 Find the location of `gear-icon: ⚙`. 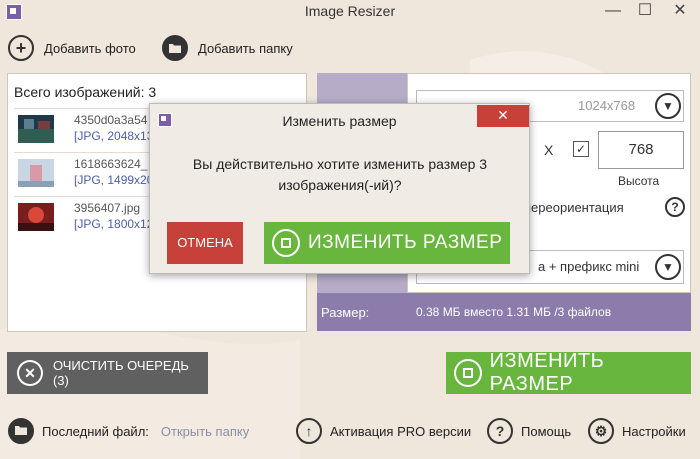

gear-icon: ⚙ is located at coordinates (601, 431).